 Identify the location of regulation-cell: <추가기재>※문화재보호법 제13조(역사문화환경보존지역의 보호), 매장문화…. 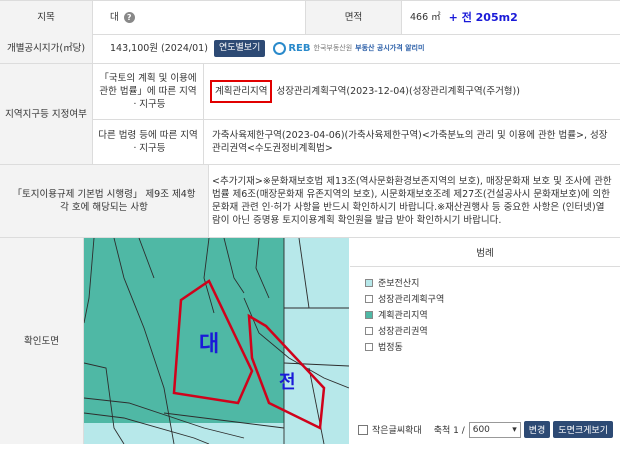
(412, 201).